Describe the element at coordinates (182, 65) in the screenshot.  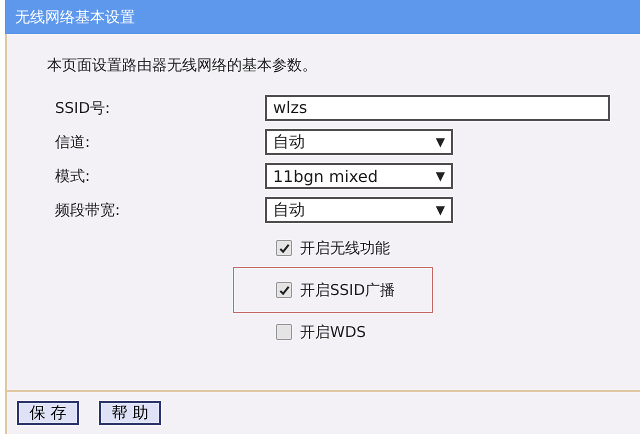
I see `intro-text: 本页面设置路由器无线网络的基本参数。` at that location.